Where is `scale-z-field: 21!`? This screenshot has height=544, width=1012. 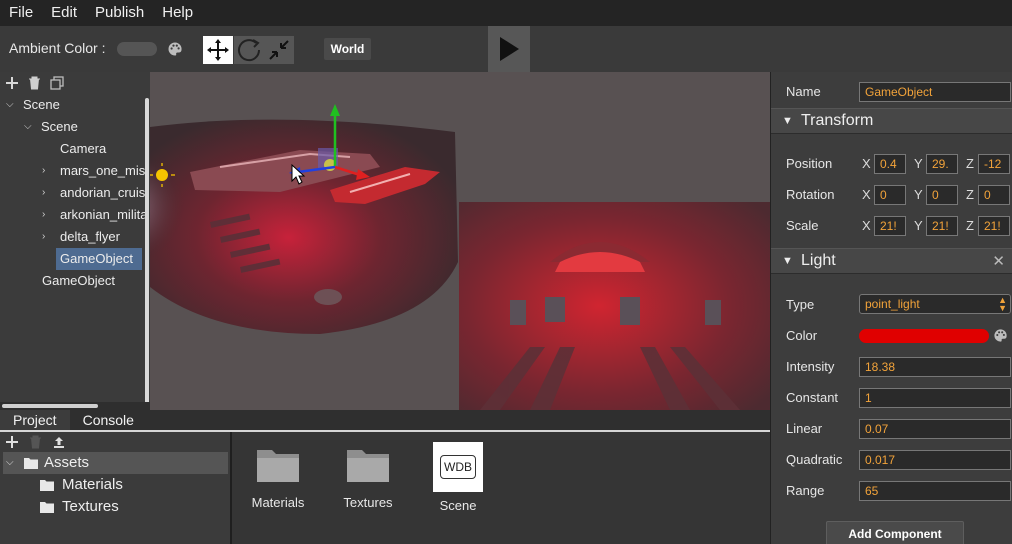 scale-z-field: 21! is located at coordinates (994, 226).